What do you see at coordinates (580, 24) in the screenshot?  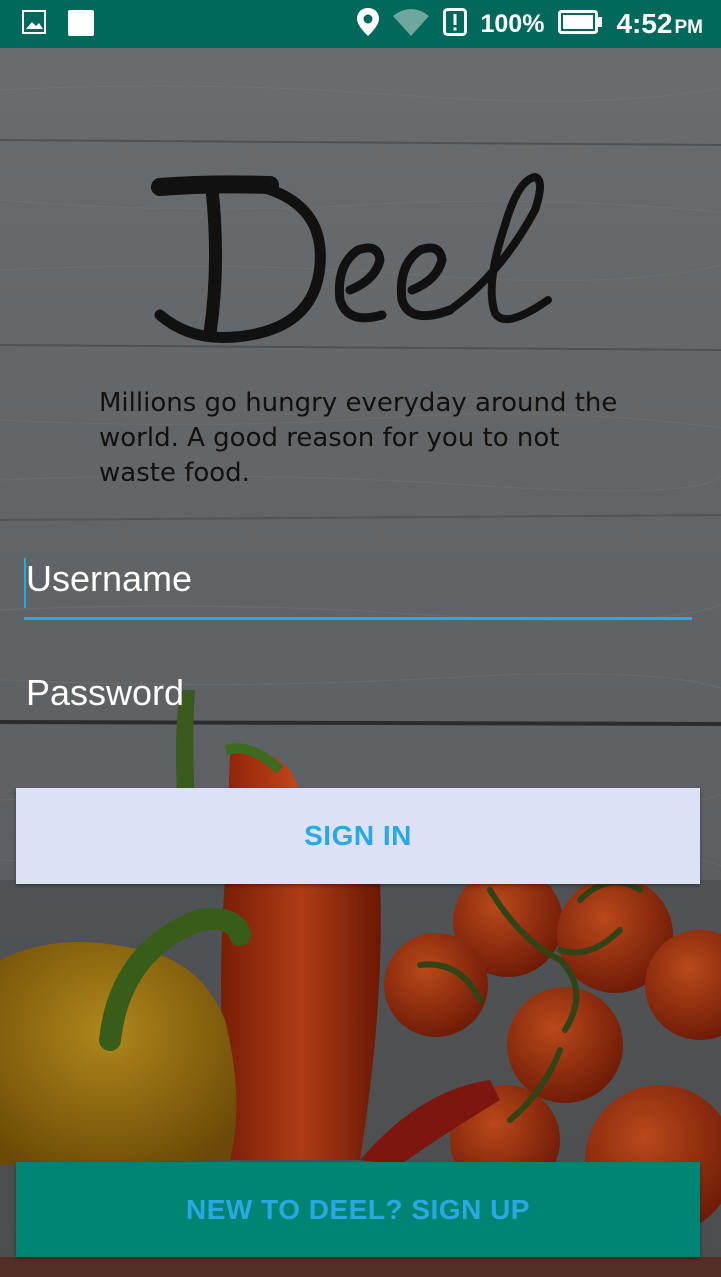 I see `battery-icon` at bounding box center [580, 24].